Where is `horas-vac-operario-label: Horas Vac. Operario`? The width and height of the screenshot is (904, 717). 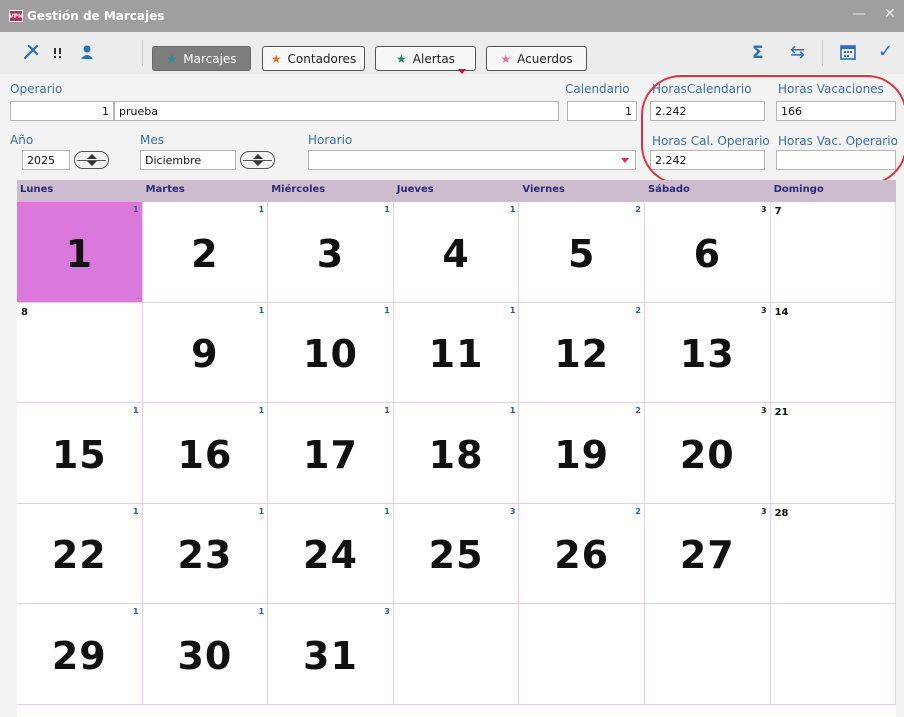
horas-vac-operario-label: Horas Vac. Operario is located at coordinates (838, 141).